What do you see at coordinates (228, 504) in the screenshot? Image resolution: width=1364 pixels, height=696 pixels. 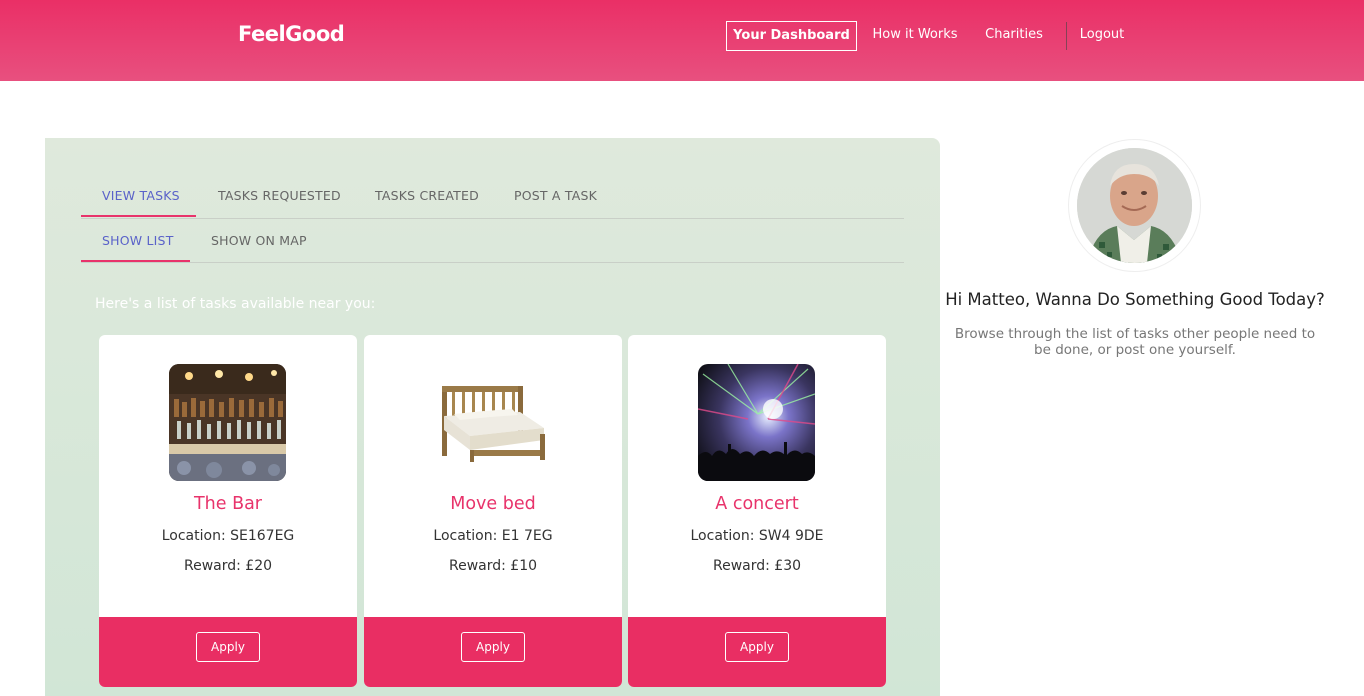 I see `task-title: The Bar` at bounding box center [228, 504].